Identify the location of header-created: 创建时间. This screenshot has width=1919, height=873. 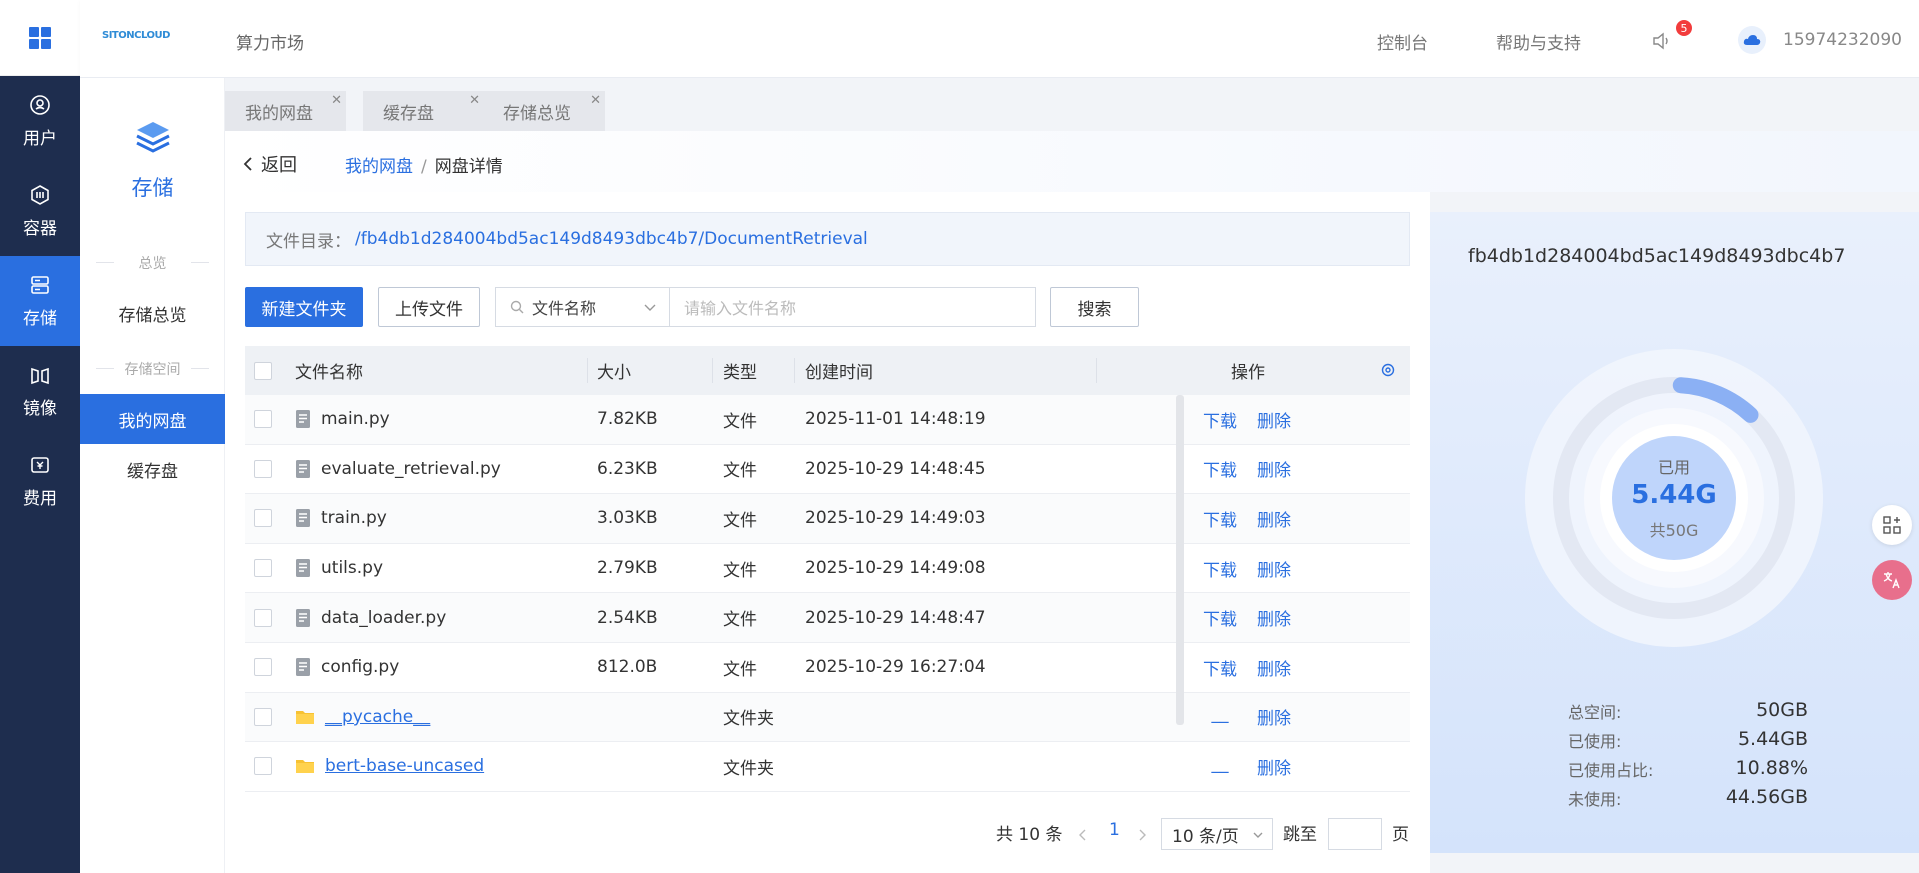
(839, 373).